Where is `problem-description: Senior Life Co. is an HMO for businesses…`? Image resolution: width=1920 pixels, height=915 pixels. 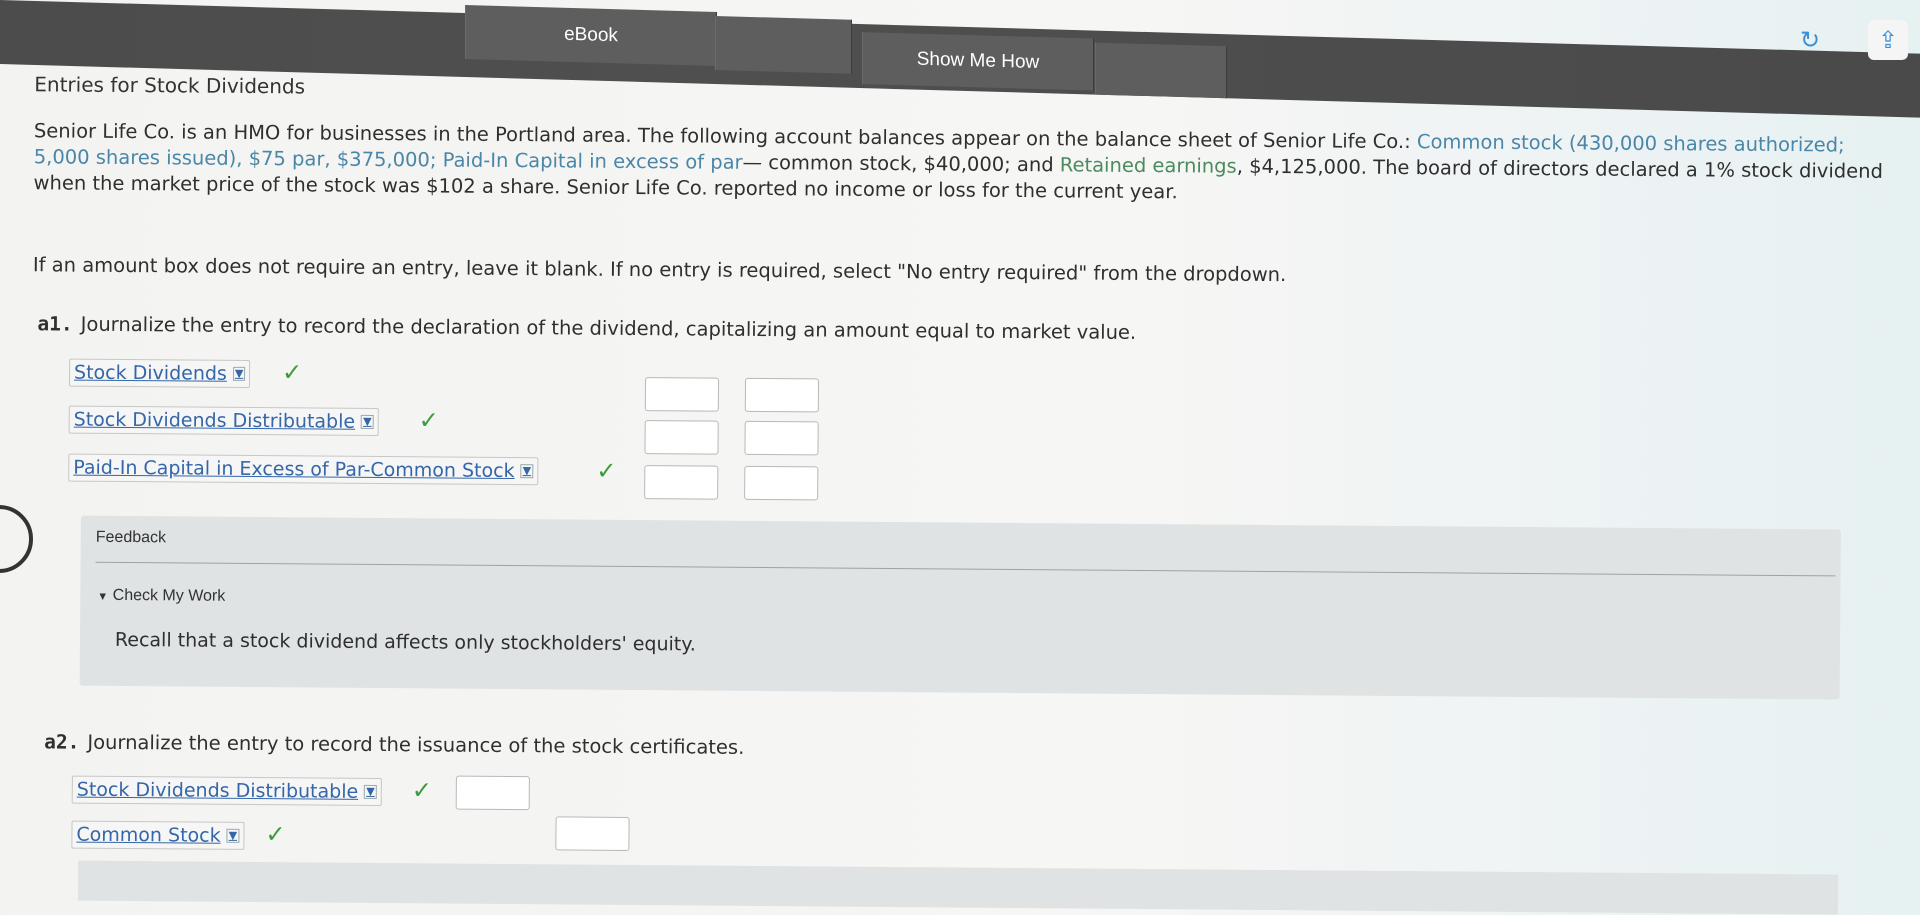 problem-description: Senior Life Co. is an HMO for businesses… is located at coordinates (958, 161).